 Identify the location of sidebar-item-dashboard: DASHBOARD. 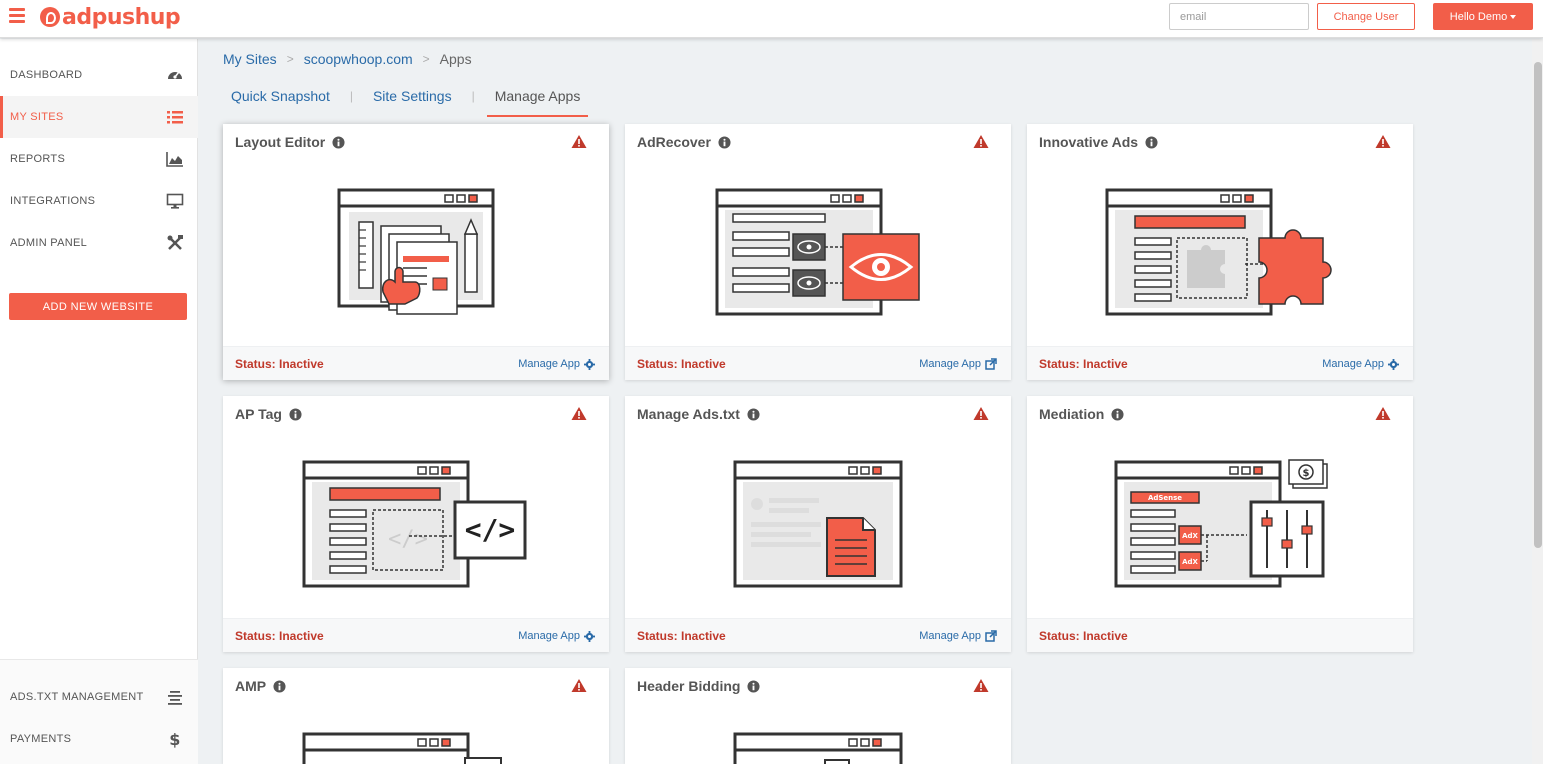
(99, 75).